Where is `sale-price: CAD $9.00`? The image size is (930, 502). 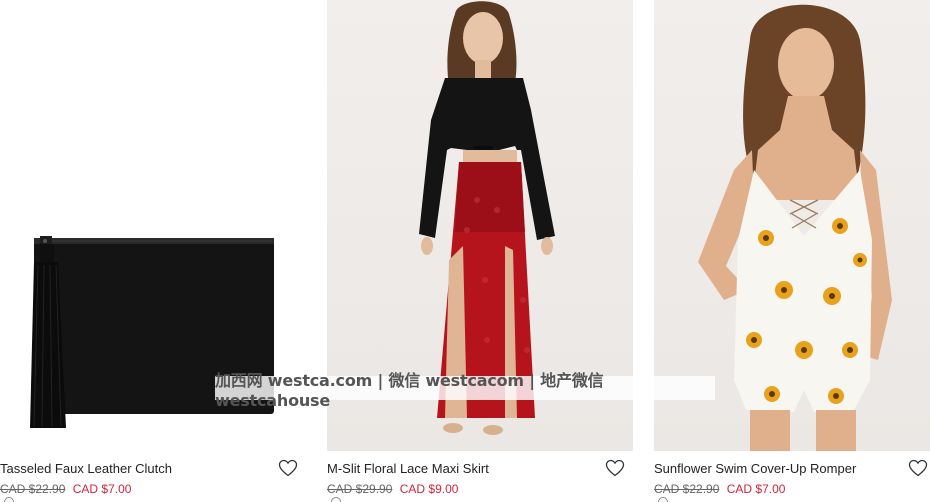
sale-price: CAD $9.00 is located at coordinates (429, 489).